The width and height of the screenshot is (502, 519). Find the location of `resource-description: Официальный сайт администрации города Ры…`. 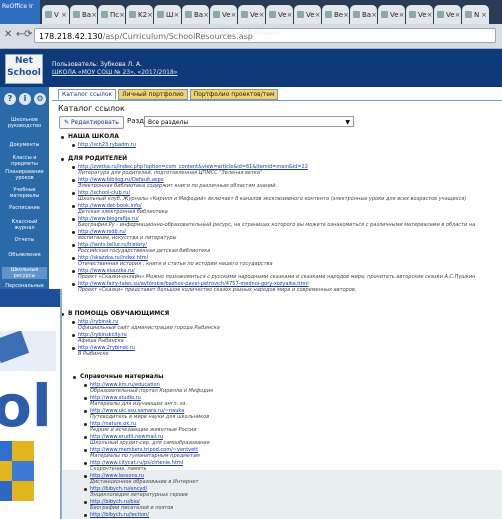

resource-description: Официальный сайт администрации города Ры… is located at coordinates (149, 328).